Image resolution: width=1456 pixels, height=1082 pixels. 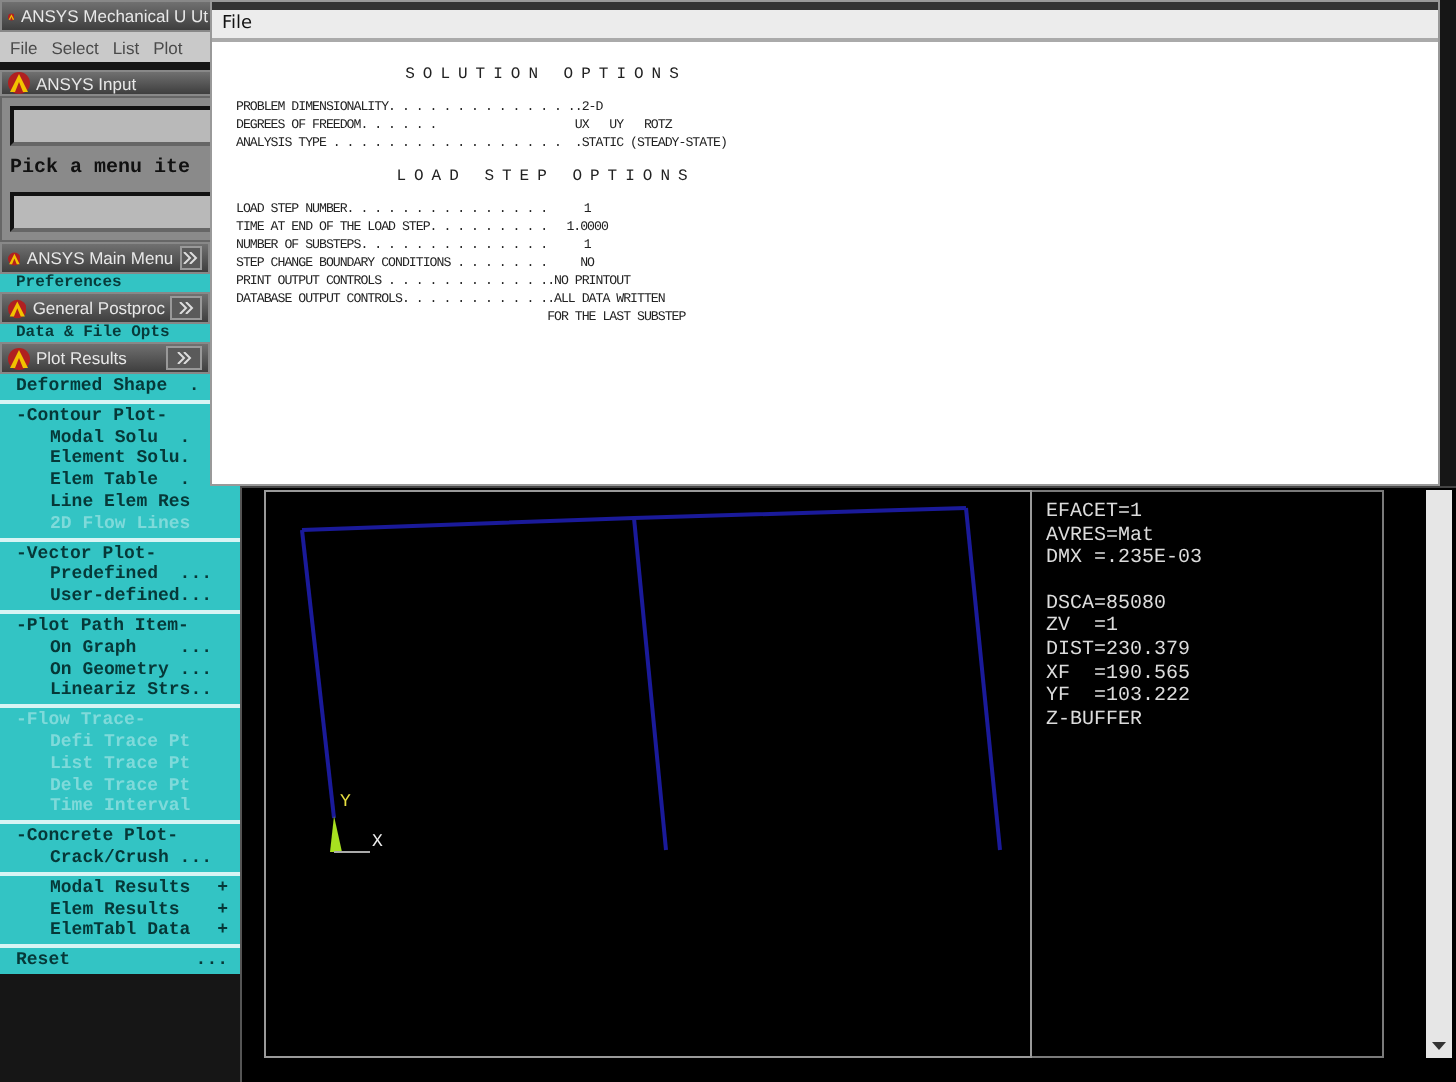 I want to click on menu-item: Preferences, so click(x=69, y=283).